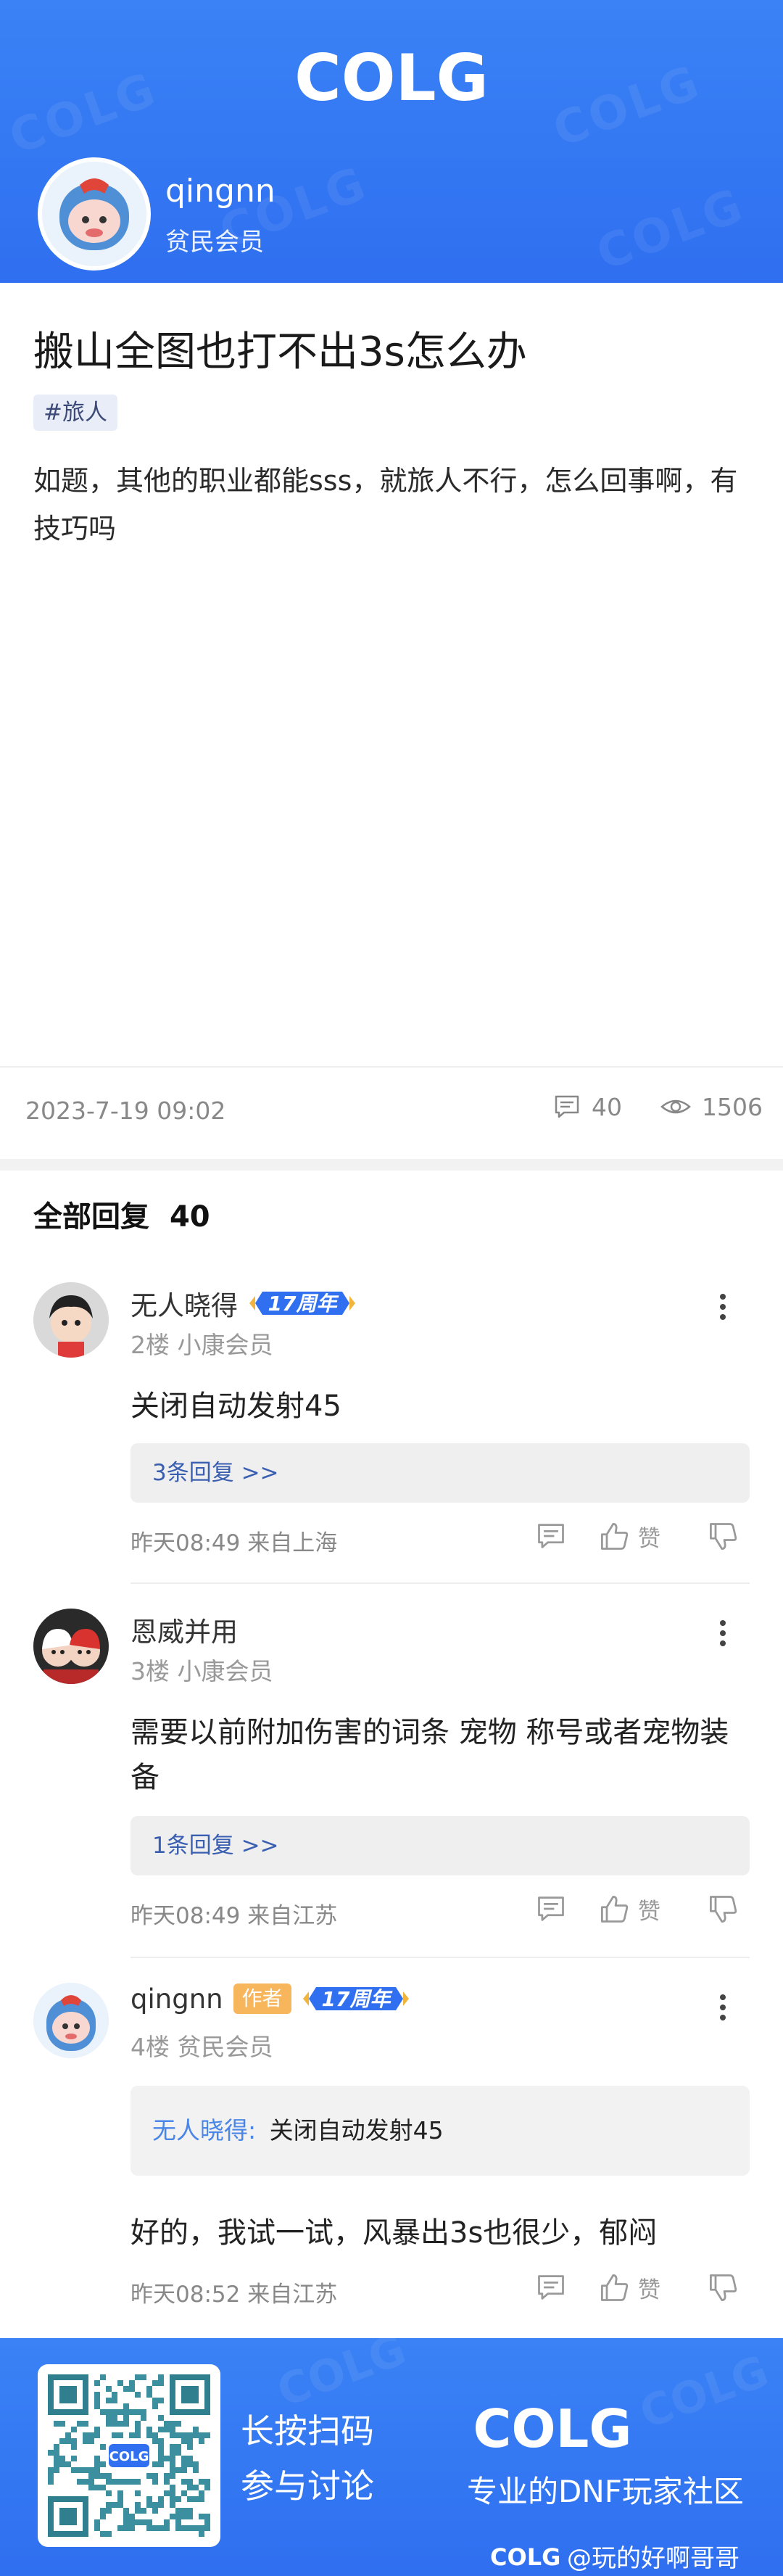  Describe the element at coordinates (280, 352) in the screenshot. I see `post-title: 搬山全图也打不出3s怎么办` at that location.